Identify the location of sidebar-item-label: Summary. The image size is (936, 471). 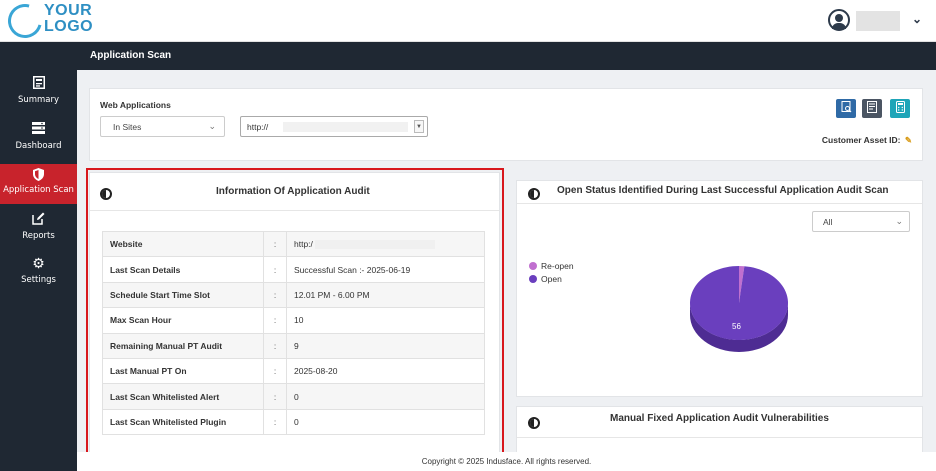
(38, 100).